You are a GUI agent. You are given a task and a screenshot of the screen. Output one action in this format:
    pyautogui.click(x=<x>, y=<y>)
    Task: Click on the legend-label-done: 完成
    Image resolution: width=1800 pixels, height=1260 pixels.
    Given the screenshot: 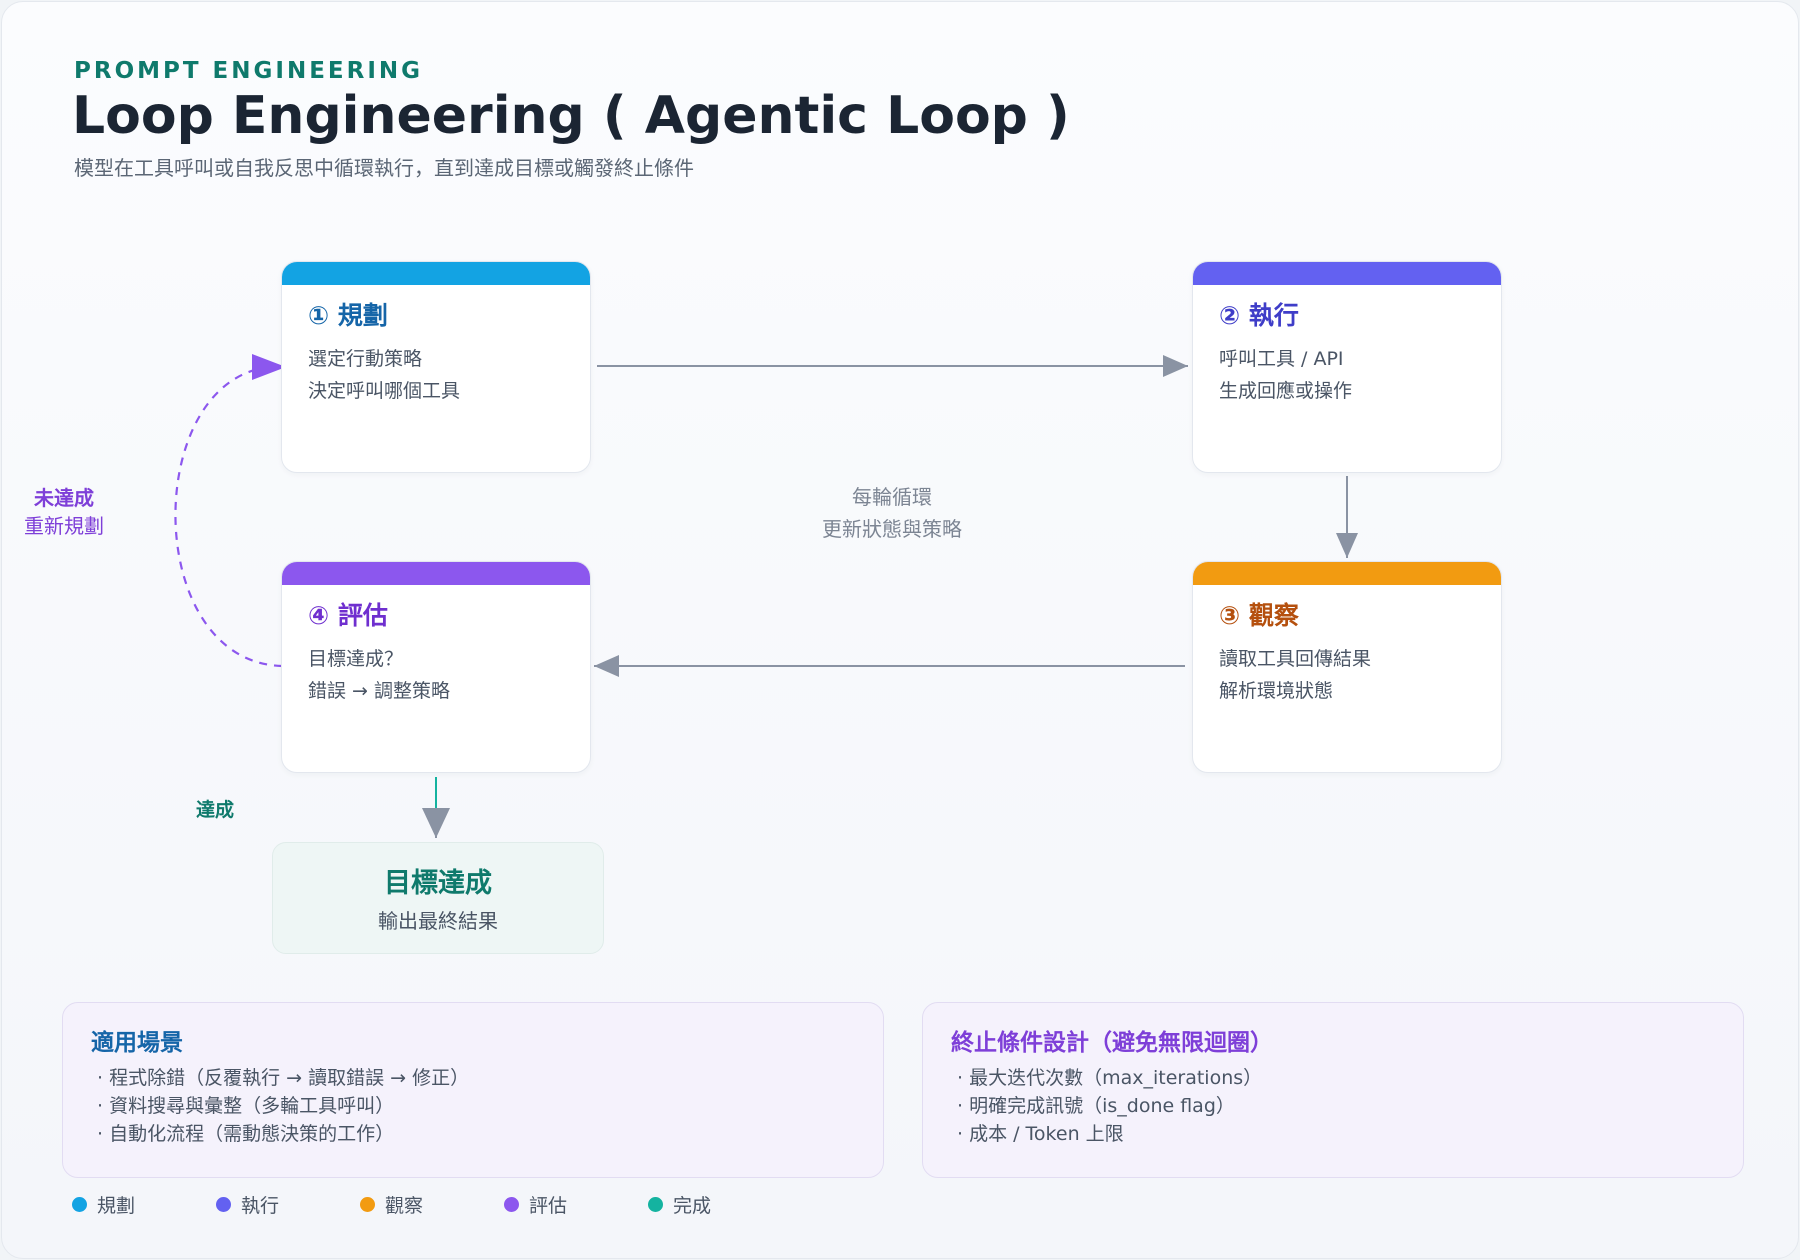 What is the action you would take?
    pyautogui.click(x=692, y=1205)
    